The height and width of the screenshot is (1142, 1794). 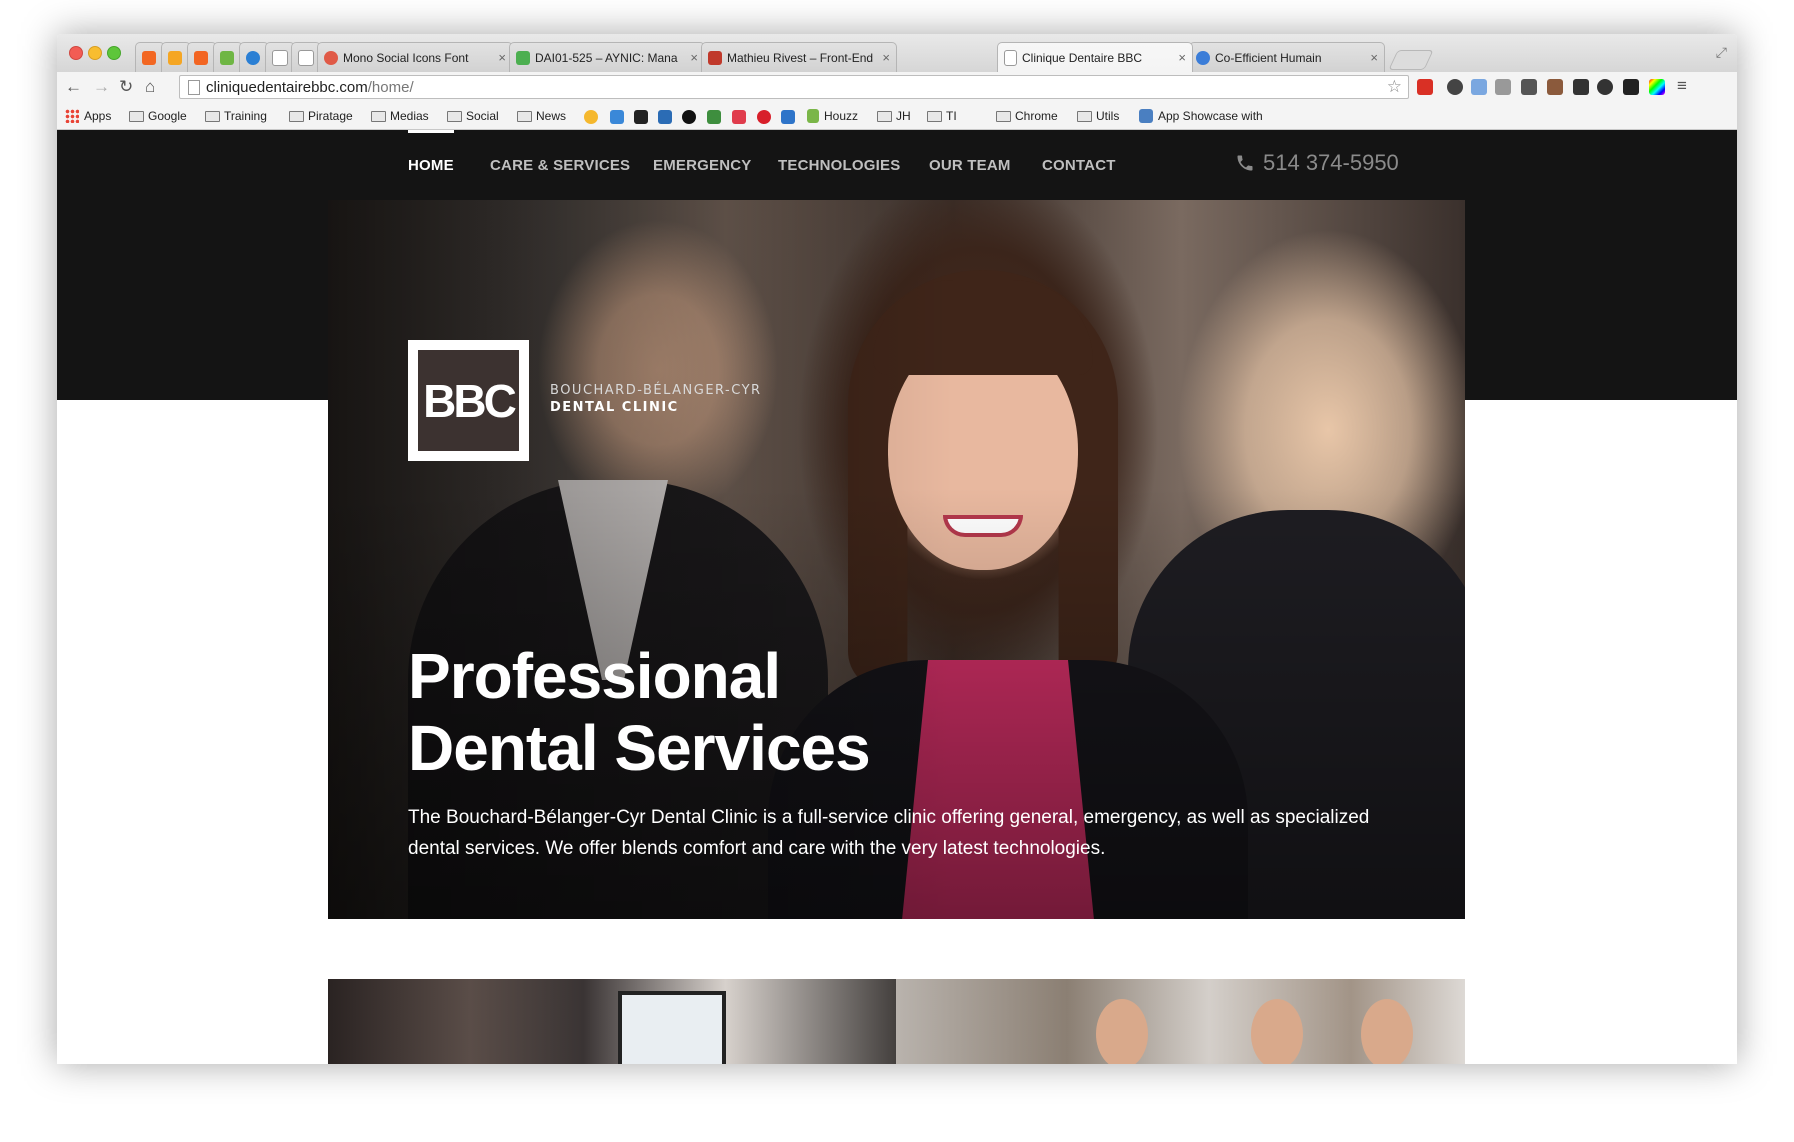 I want to click on instagram-extension-icon, so click(x=1555, y=87).